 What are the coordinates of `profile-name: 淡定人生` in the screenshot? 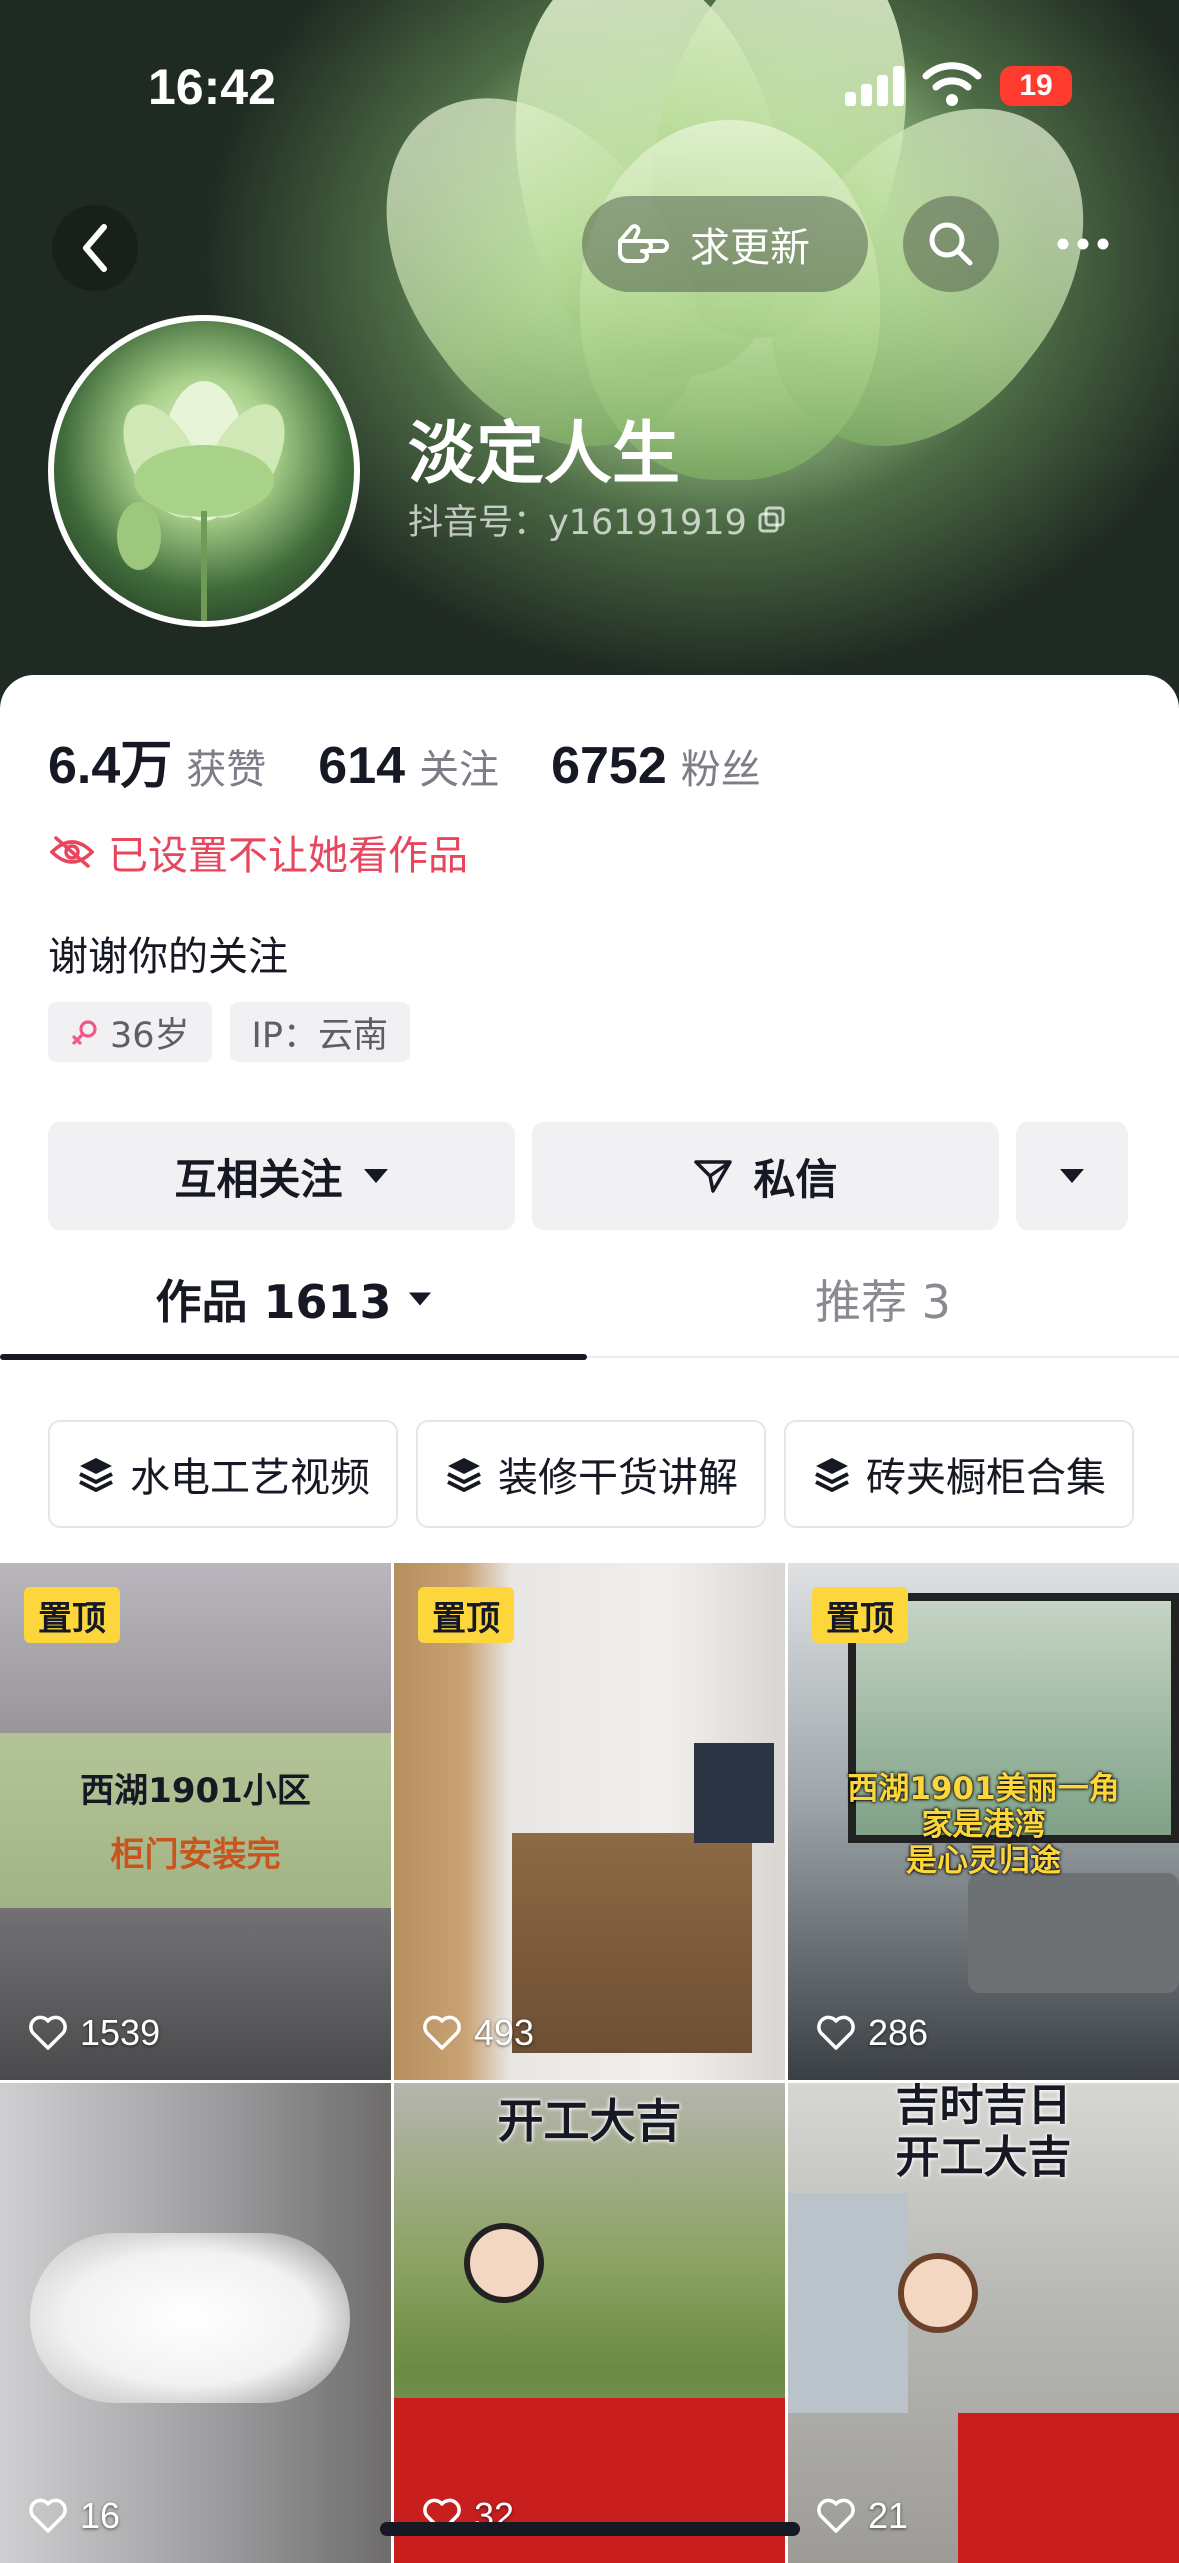 It's located at (544, 454).